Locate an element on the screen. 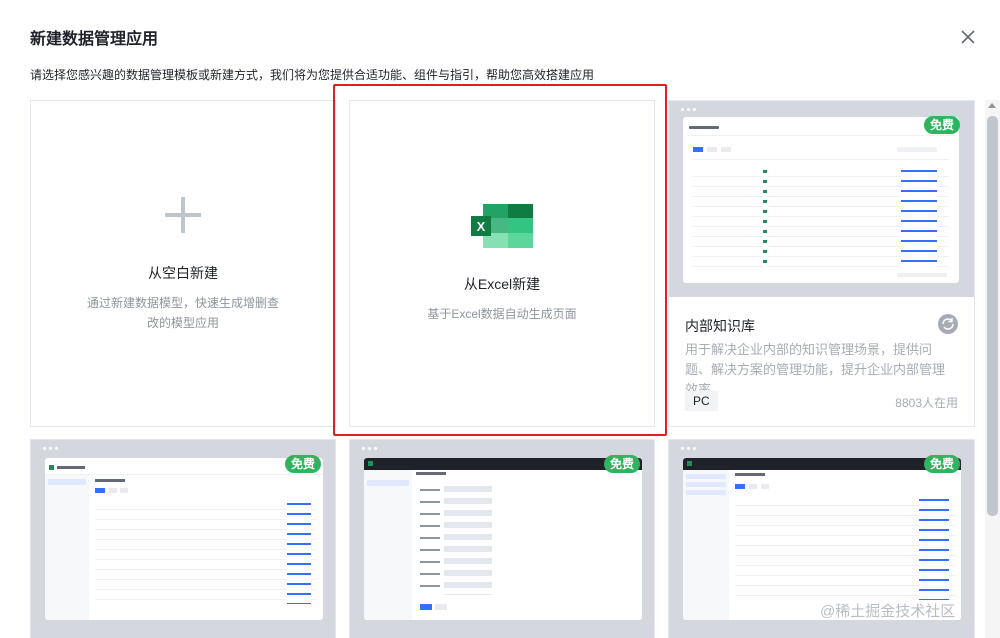 The image size is (1000, 638). svg-text: X is located at coordinates (481, 226).